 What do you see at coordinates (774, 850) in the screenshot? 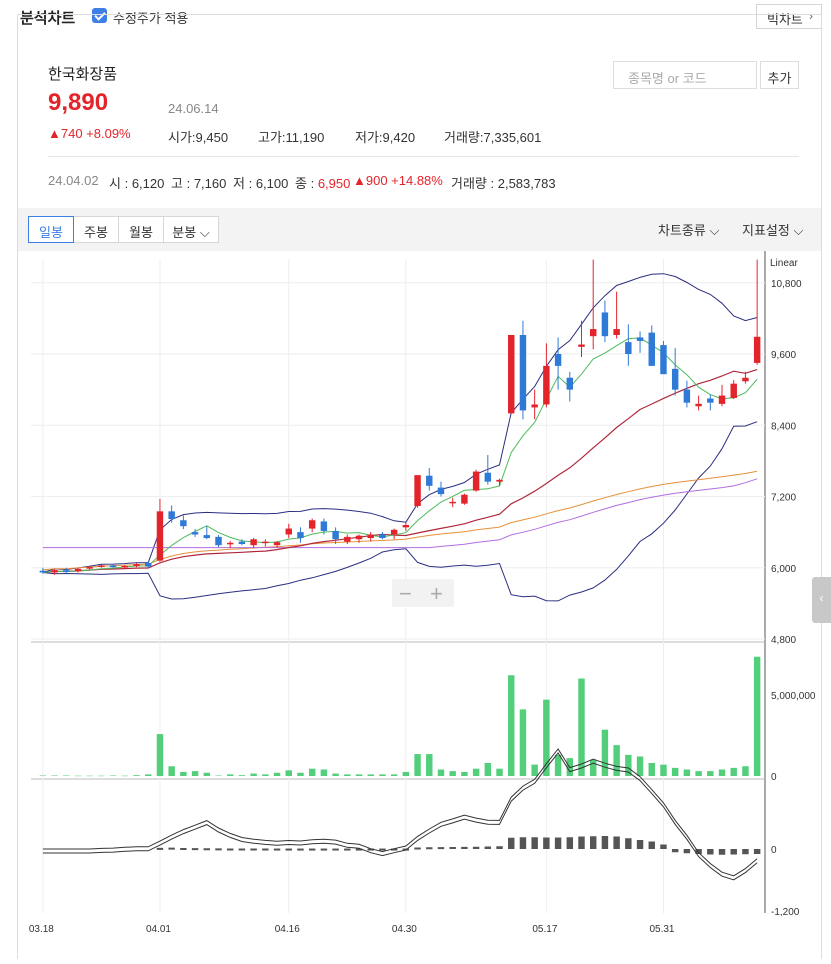
I see `macd-tick-label: 0` at bounding box center [774, 850].